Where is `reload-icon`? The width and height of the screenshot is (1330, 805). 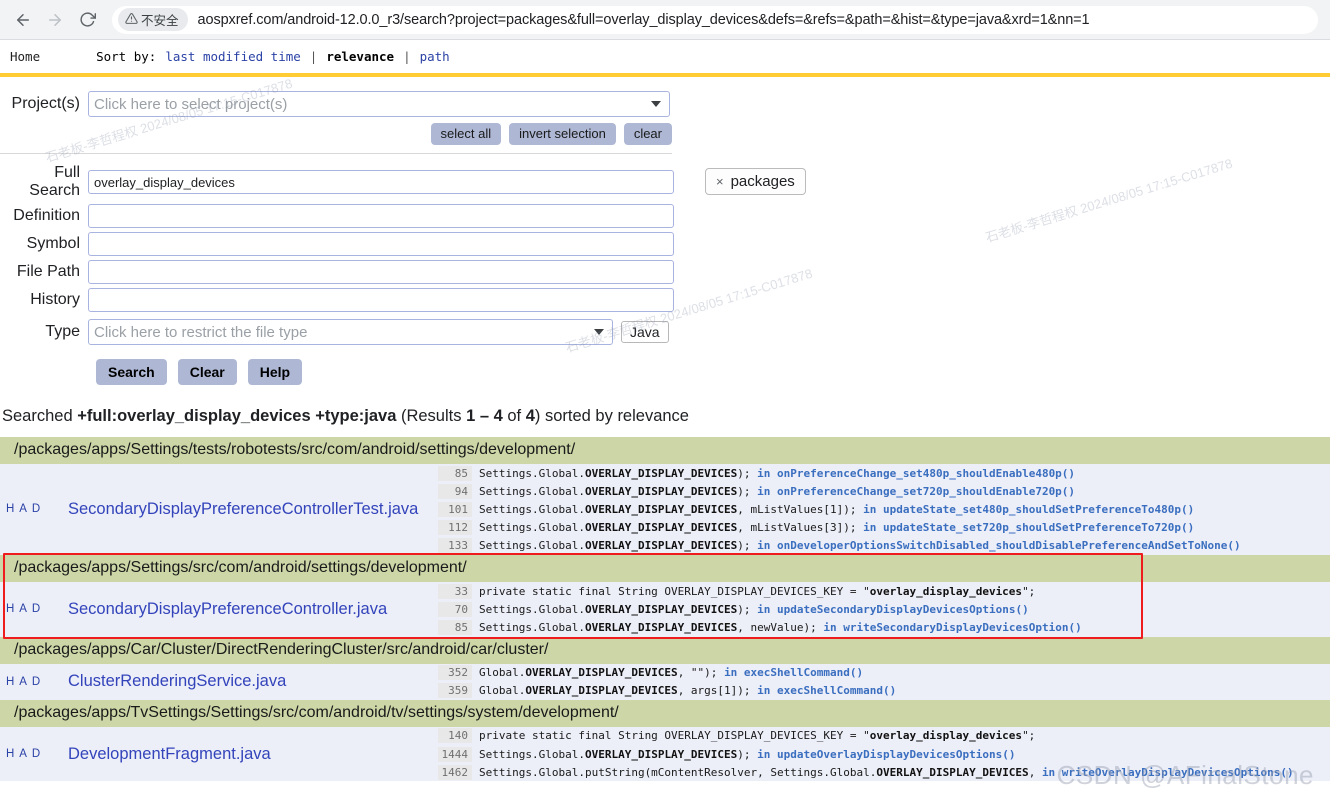 reload-icon is located at coordinates (87, 20).